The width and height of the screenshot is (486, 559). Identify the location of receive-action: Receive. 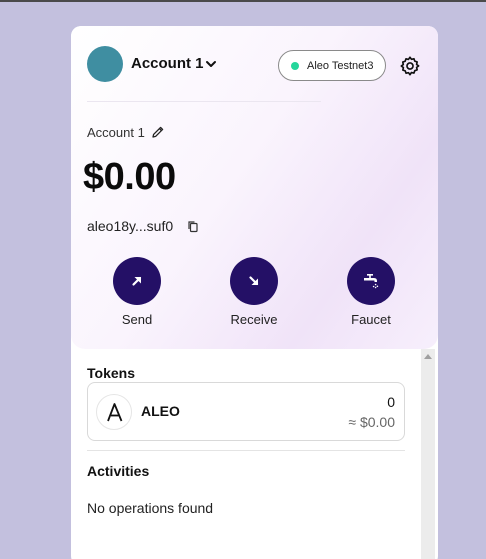
(254, 292).